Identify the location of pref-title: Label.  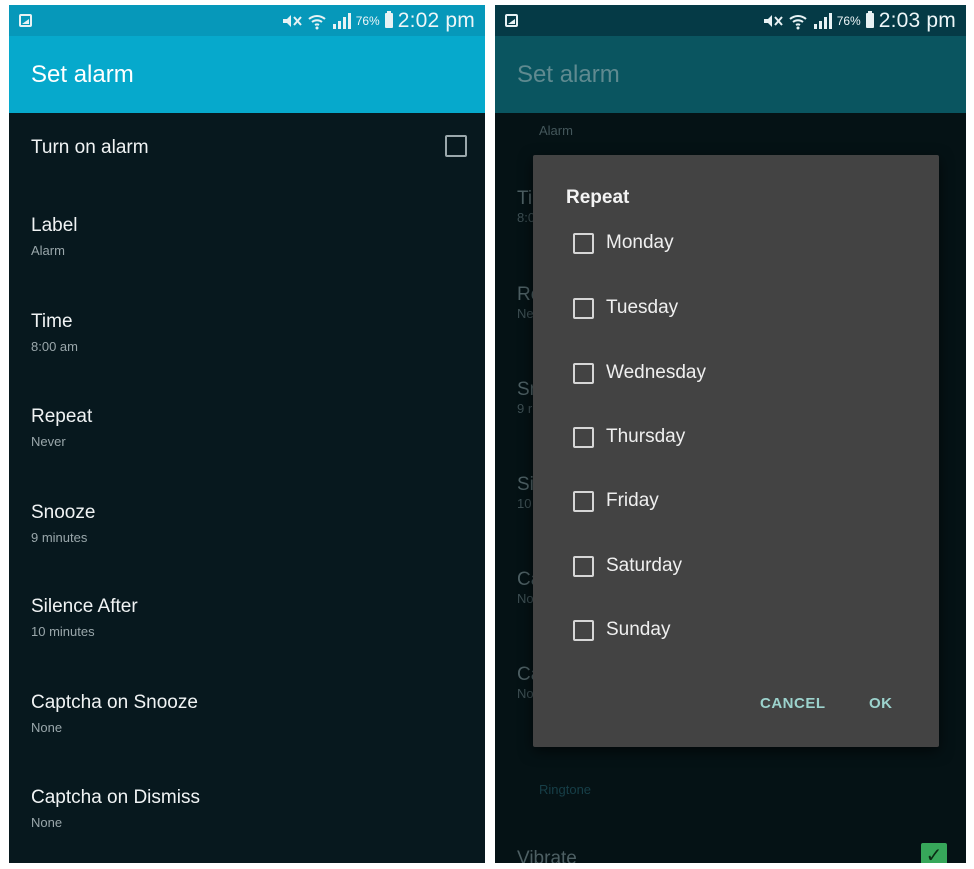
(54, 225).